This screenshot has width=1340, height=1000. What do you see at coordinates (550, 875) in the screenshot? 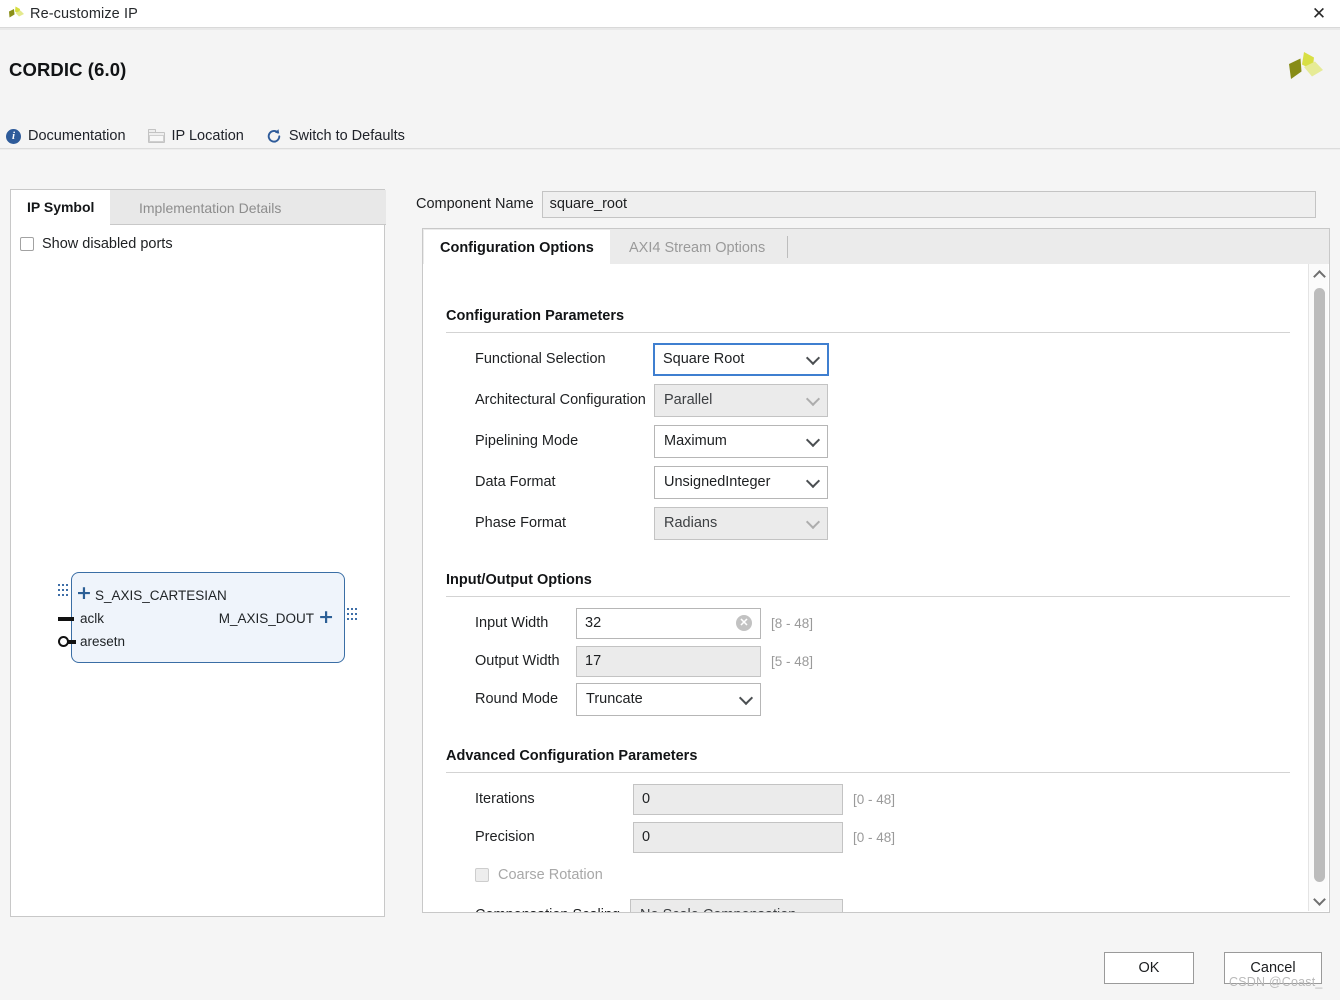
I see `label-coarse-rotation: Coarse Rotation` at bounding box center [550, 875].